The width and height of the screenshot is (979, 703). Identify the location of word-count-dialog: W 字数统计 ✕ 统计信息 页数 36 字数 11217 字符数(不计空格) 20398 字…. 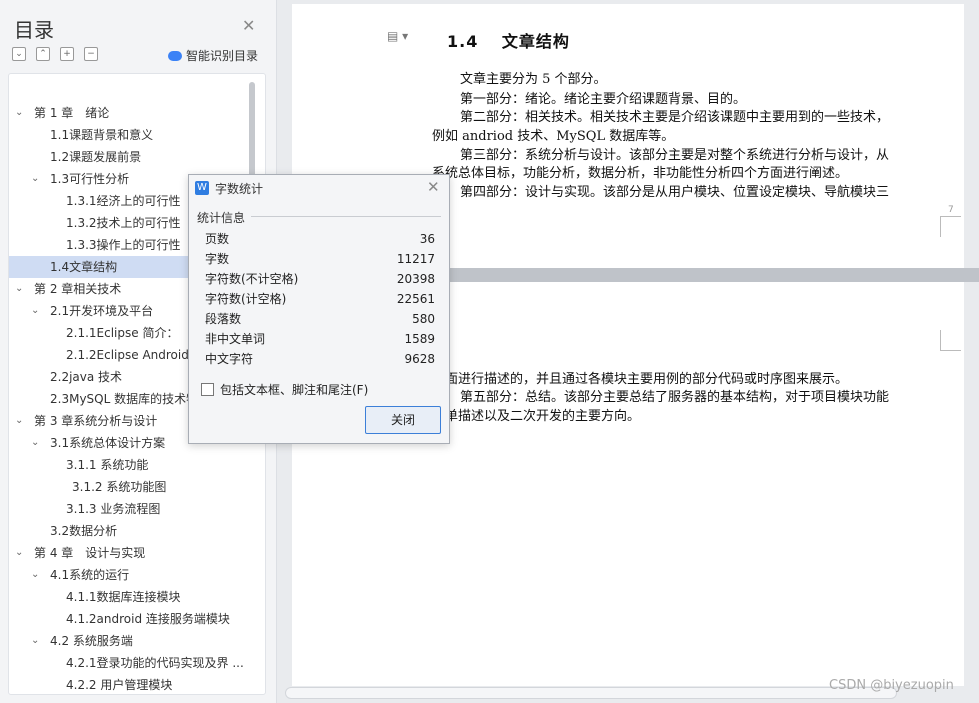
(319, 309).